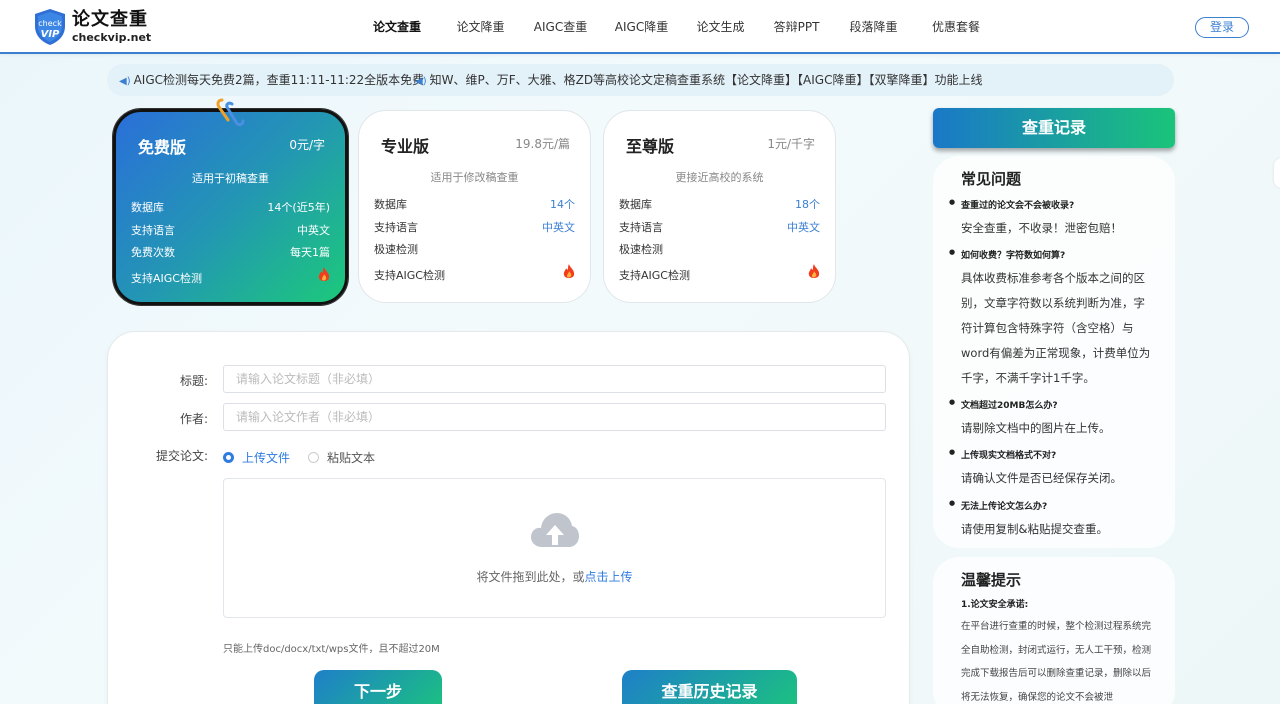 This screenshot has height=704, width=1280. I want to click on submit-type-label: 提交论文:, so click(181, 456).